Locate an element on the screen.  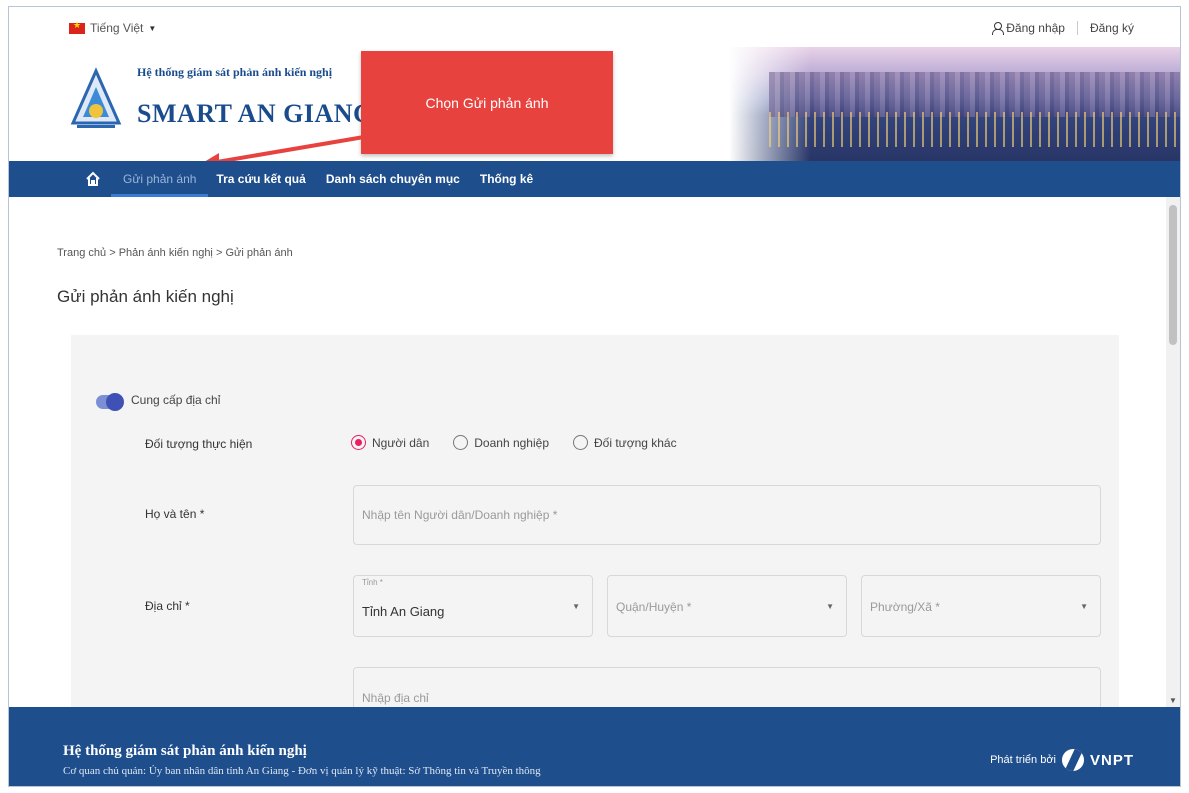
annotation-callout: Chọn Gửi phản ánh is located at coordinates (487, 102).